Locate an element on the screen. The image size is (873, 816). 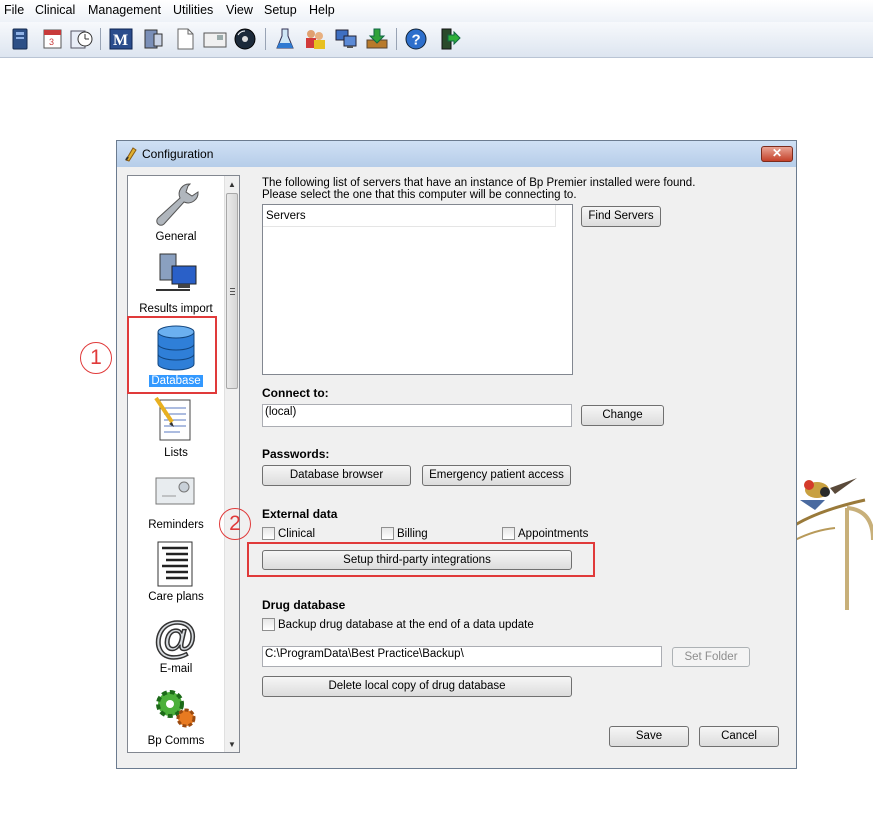
annotation-highlight-database is located at coordinates (172, 355).